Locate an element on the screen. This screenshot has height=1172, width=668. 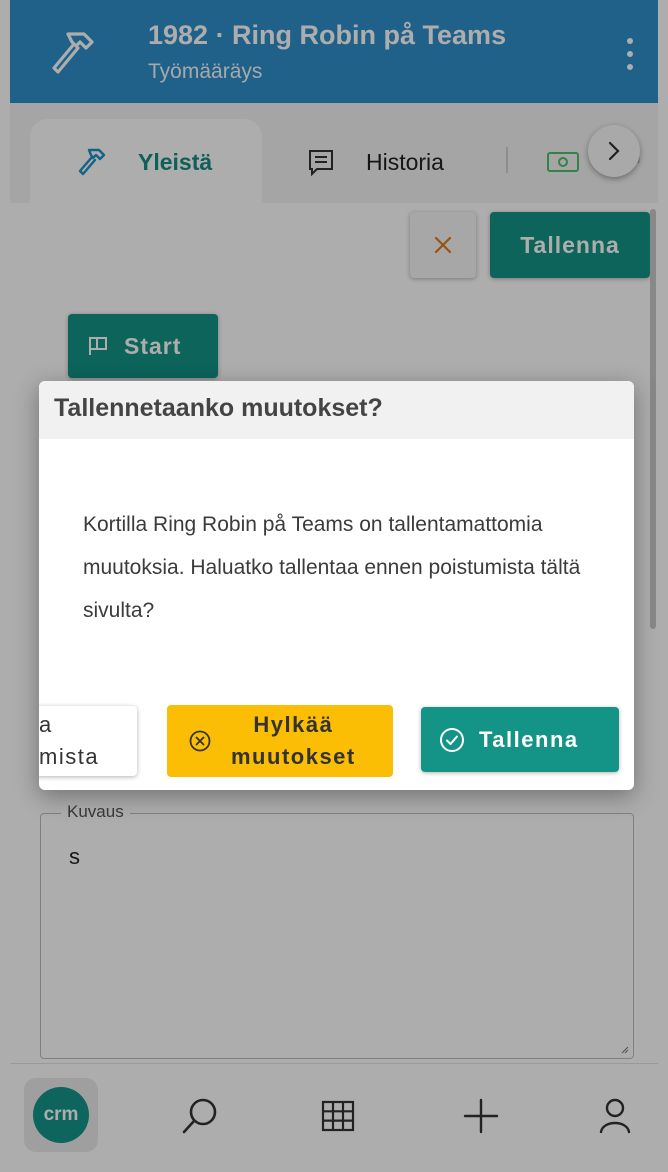
check-circle-icon is located at coordinates (452, 739).